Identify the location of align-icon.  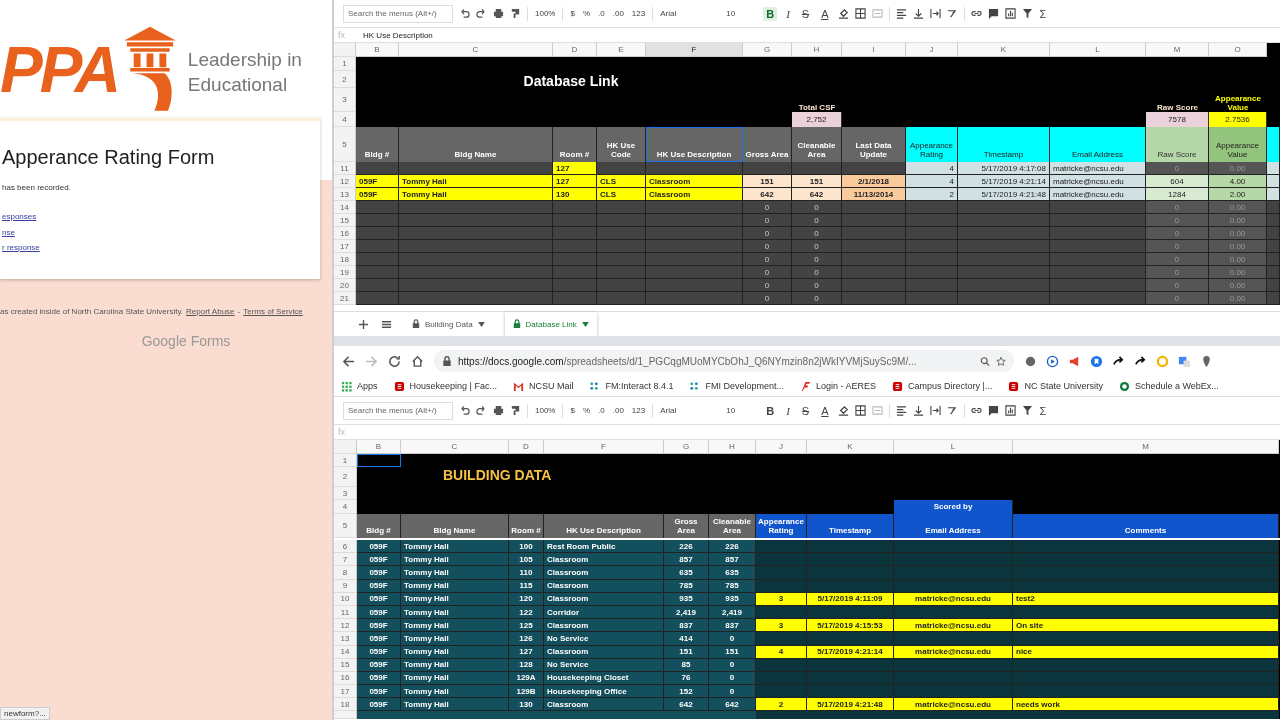
(901, 13).